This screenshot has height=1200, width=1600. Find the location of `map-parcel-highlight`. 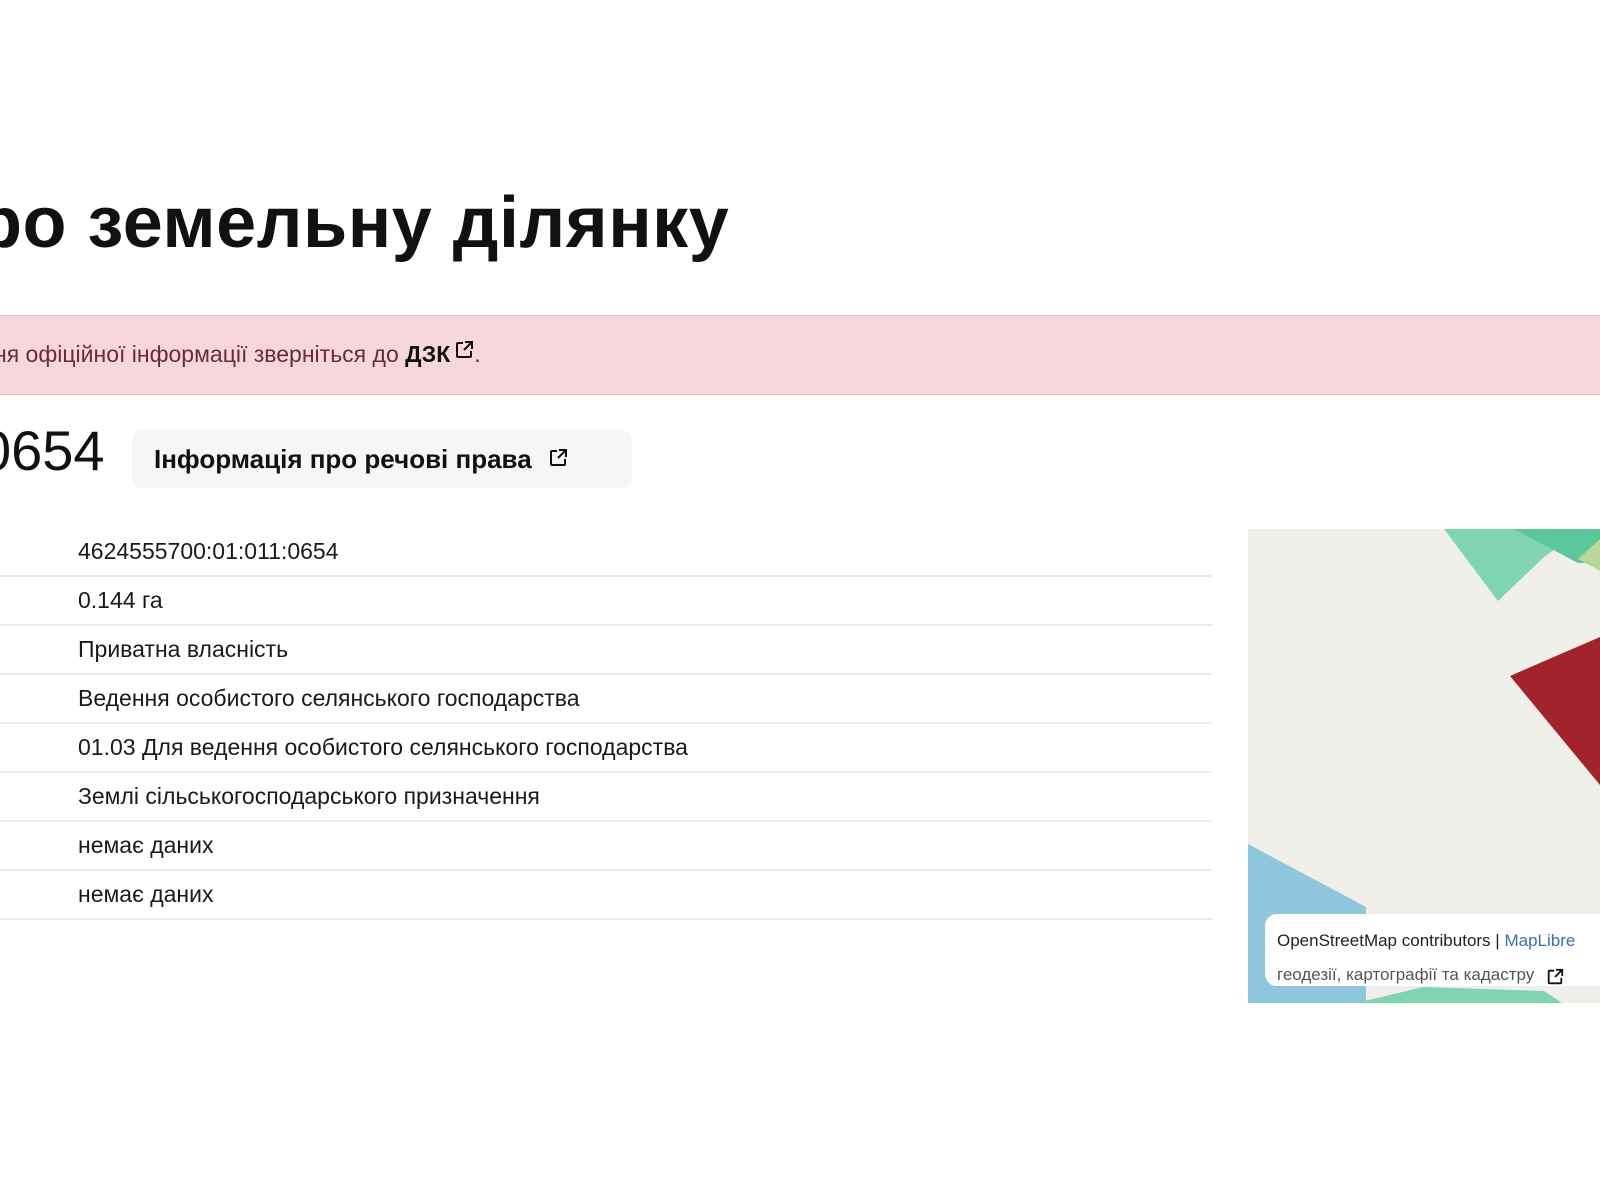

map-parcel-highlight is located at coordinates (1555, 711).